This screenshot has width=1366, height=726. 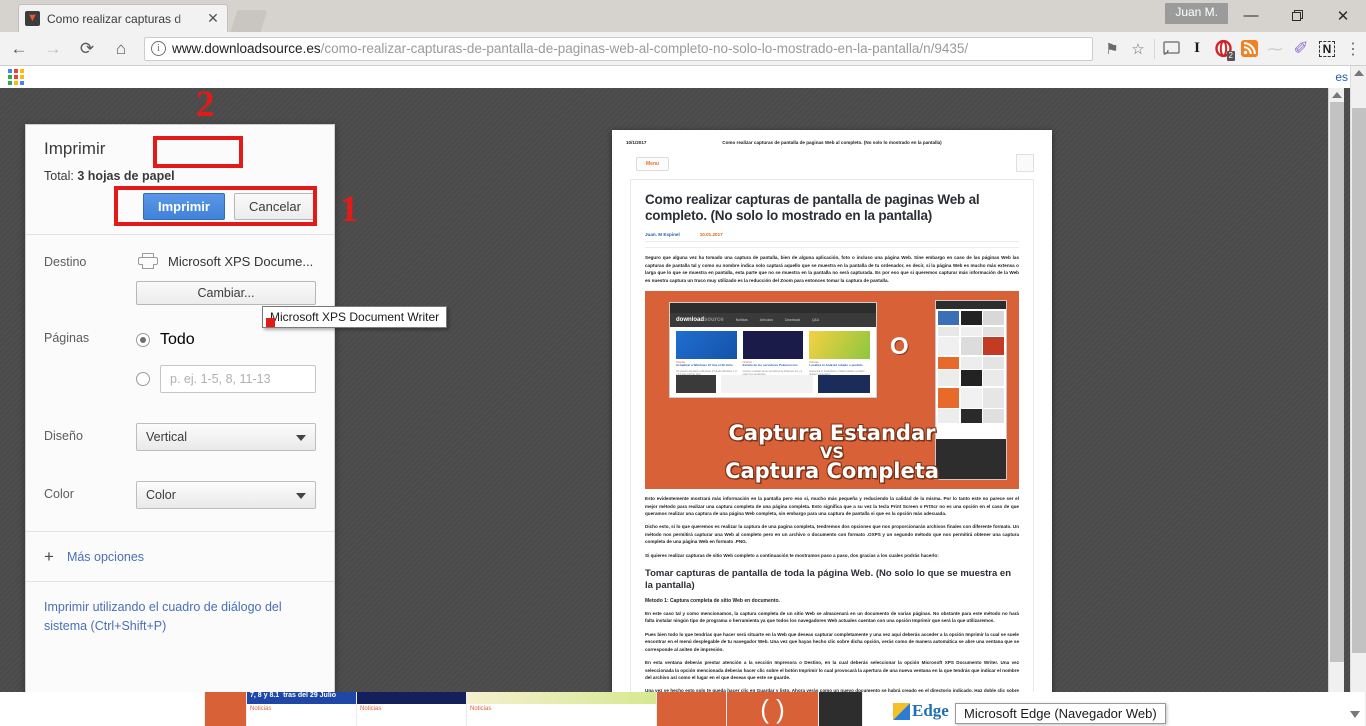 I want to click on pages-all-option: Todo, so click(x=226, y=340).